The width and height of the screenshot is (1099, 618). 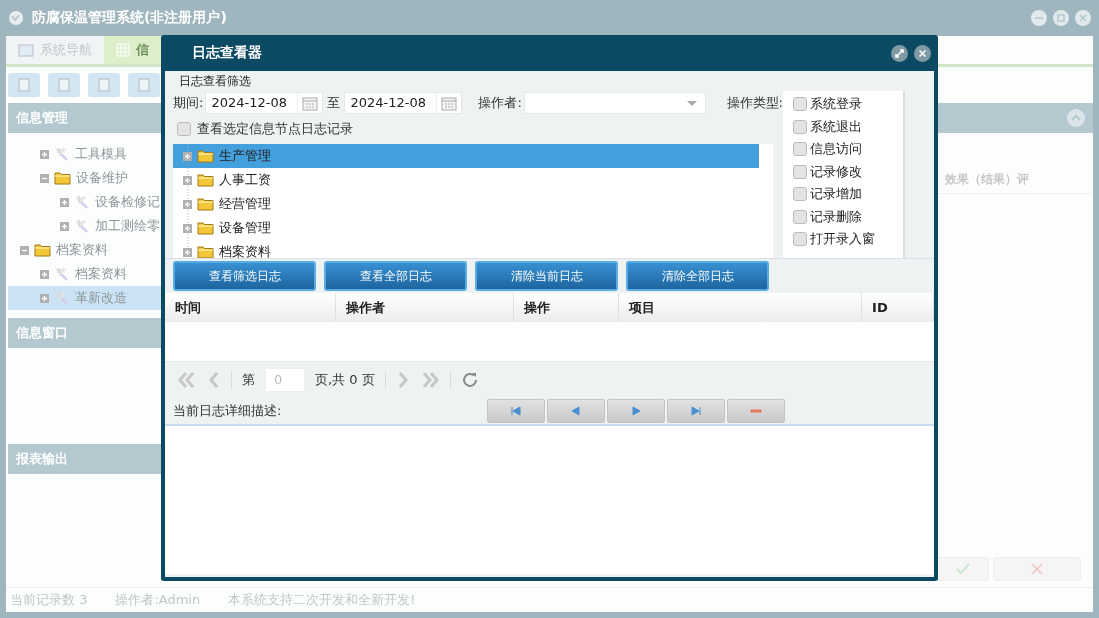 I want to click on grid-icon, so click(x=123, y=50).